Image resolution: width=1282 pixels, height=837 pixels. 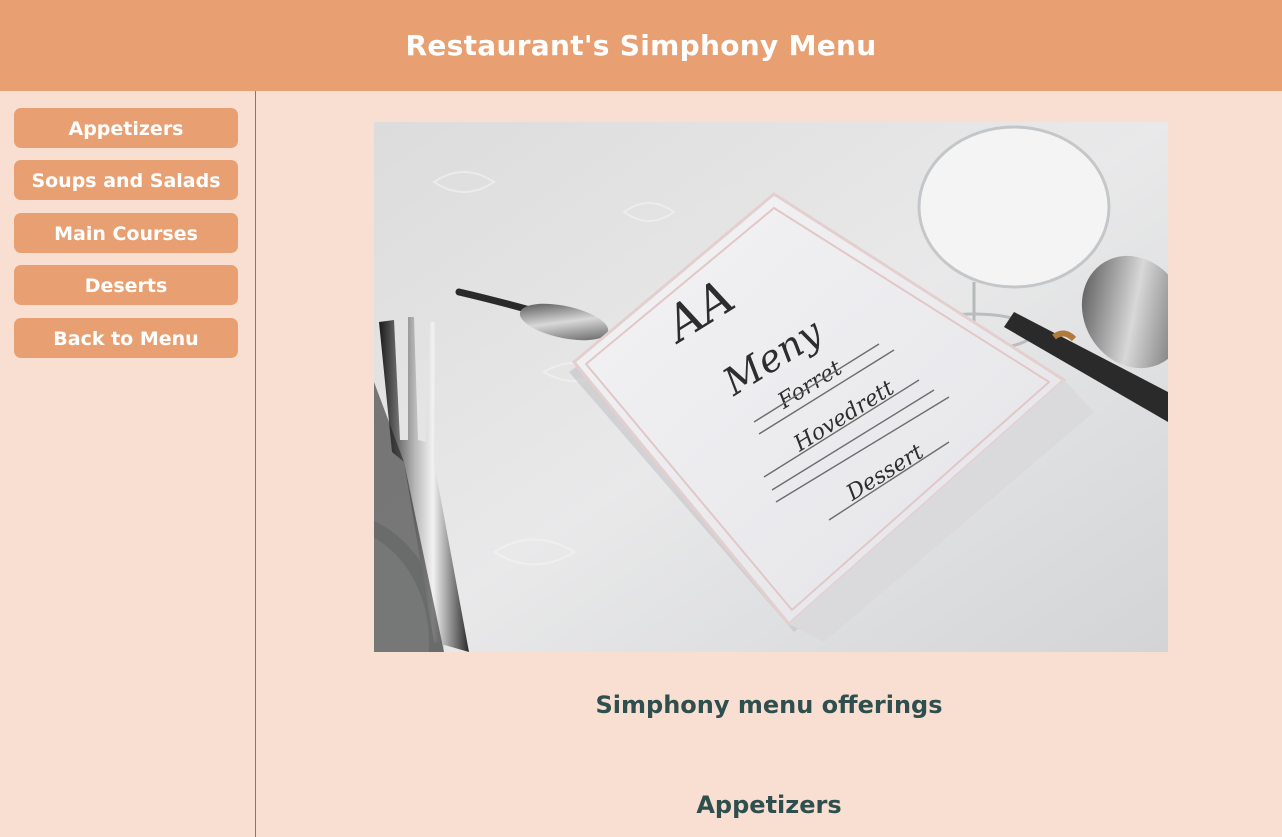 I want to click on section-title: Simphony menu offerings, so click(x=769, y=705).